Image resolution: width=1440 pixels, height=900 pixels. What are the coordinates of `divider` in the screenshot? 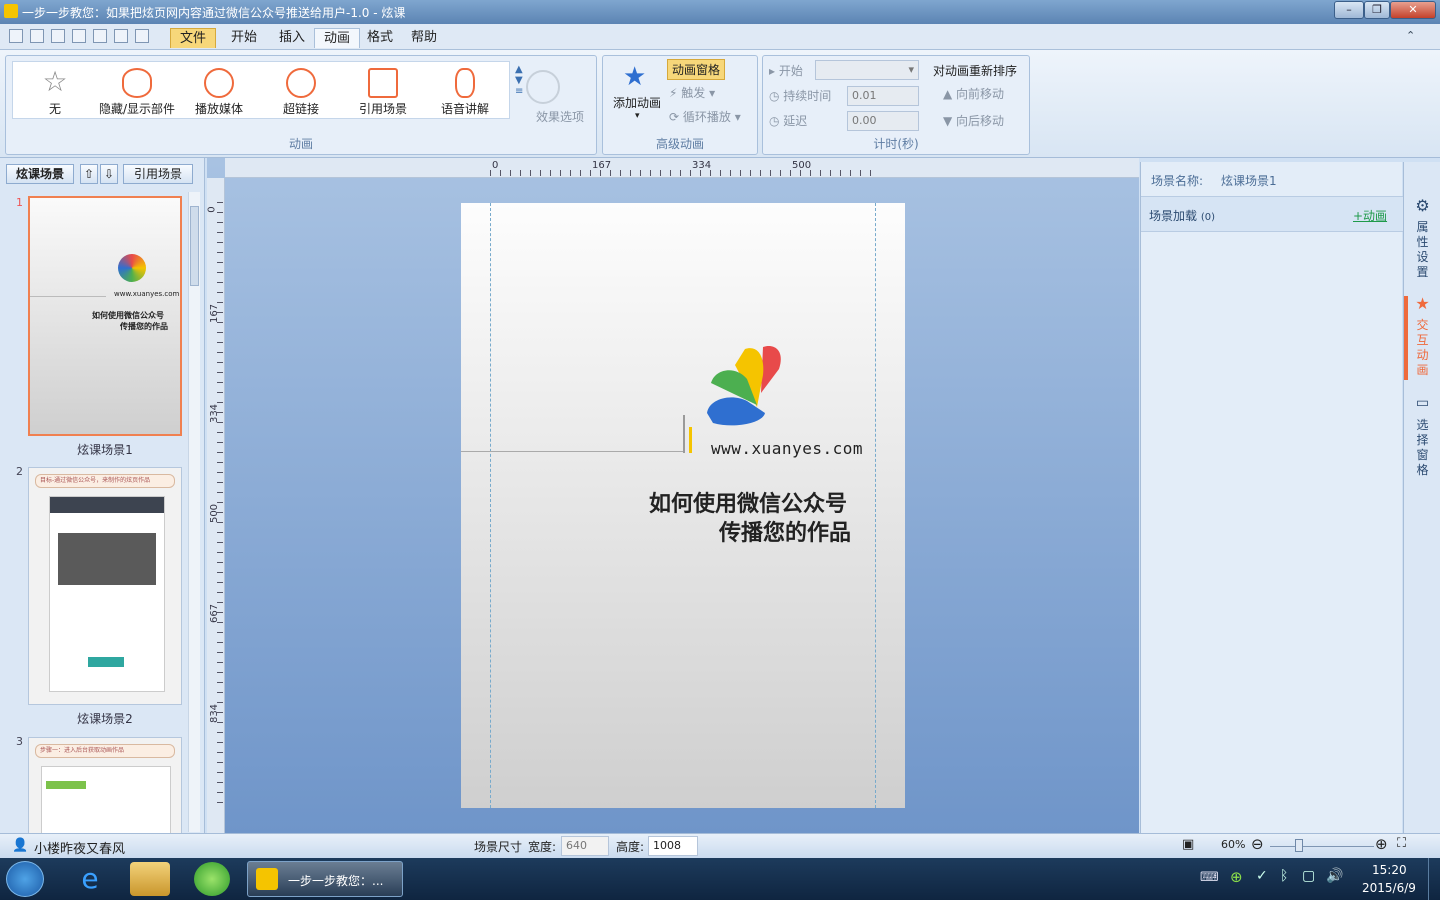 It's located at (68, 296).